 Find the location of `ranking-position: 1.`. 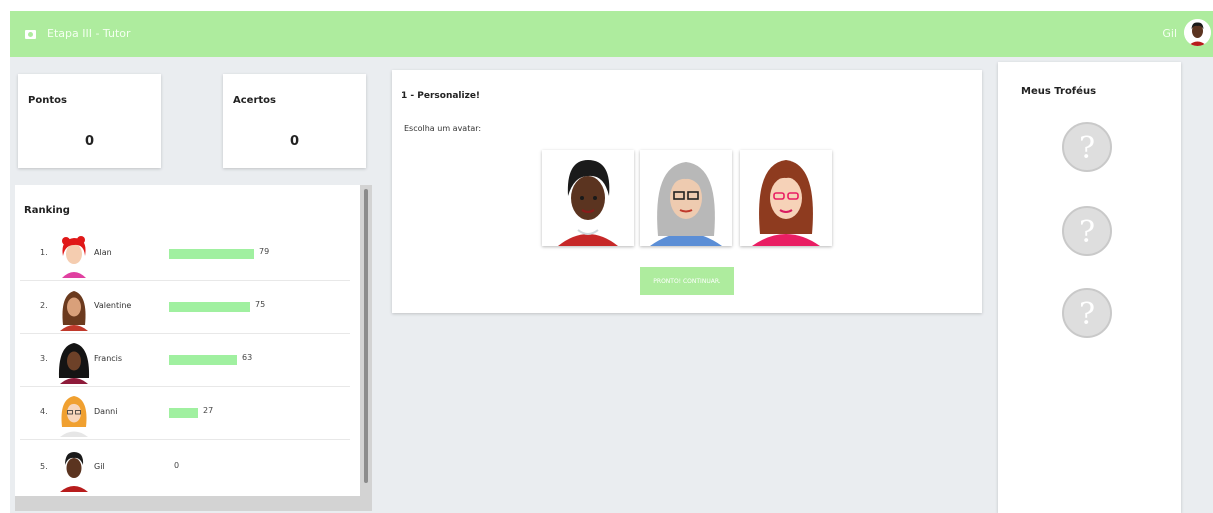

ranking-position: 1. is located at coordinates (44, 252).